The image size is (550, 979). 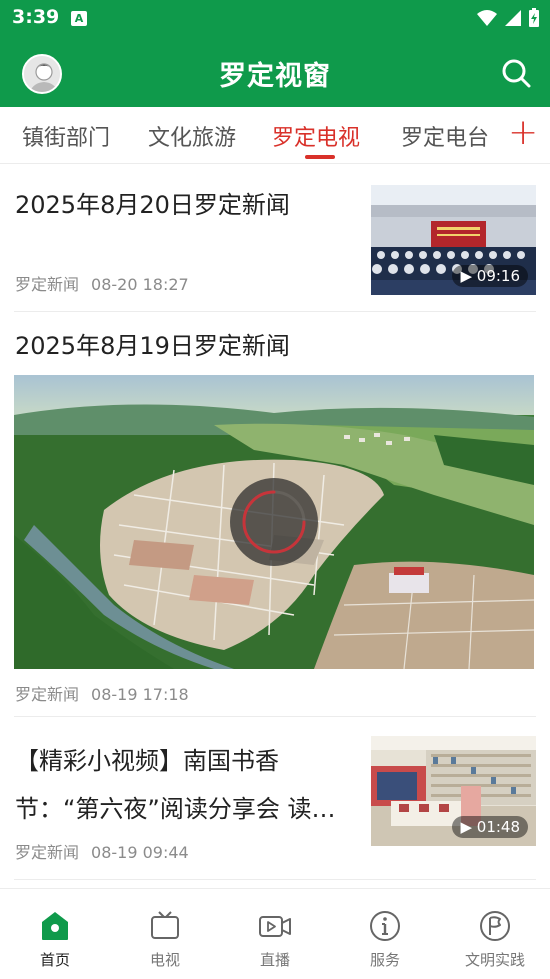 What do you see at coordinates (55, 926) in the screenshot?
I see `home-icon` at bounding box center [55, 926].